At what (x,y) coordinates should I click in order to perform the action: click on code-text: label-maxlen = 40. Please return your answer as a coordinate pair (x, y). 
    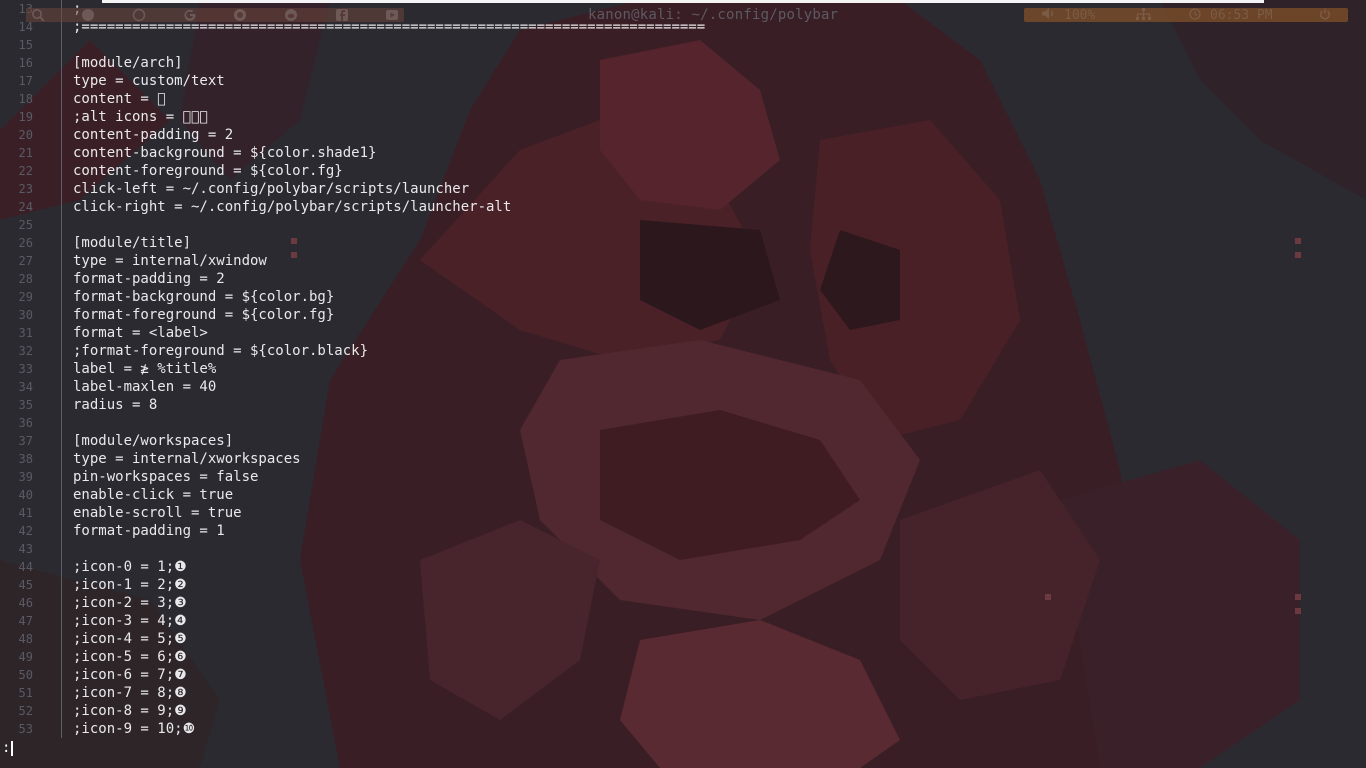
    Looking at the image, I should click on (145, 387).